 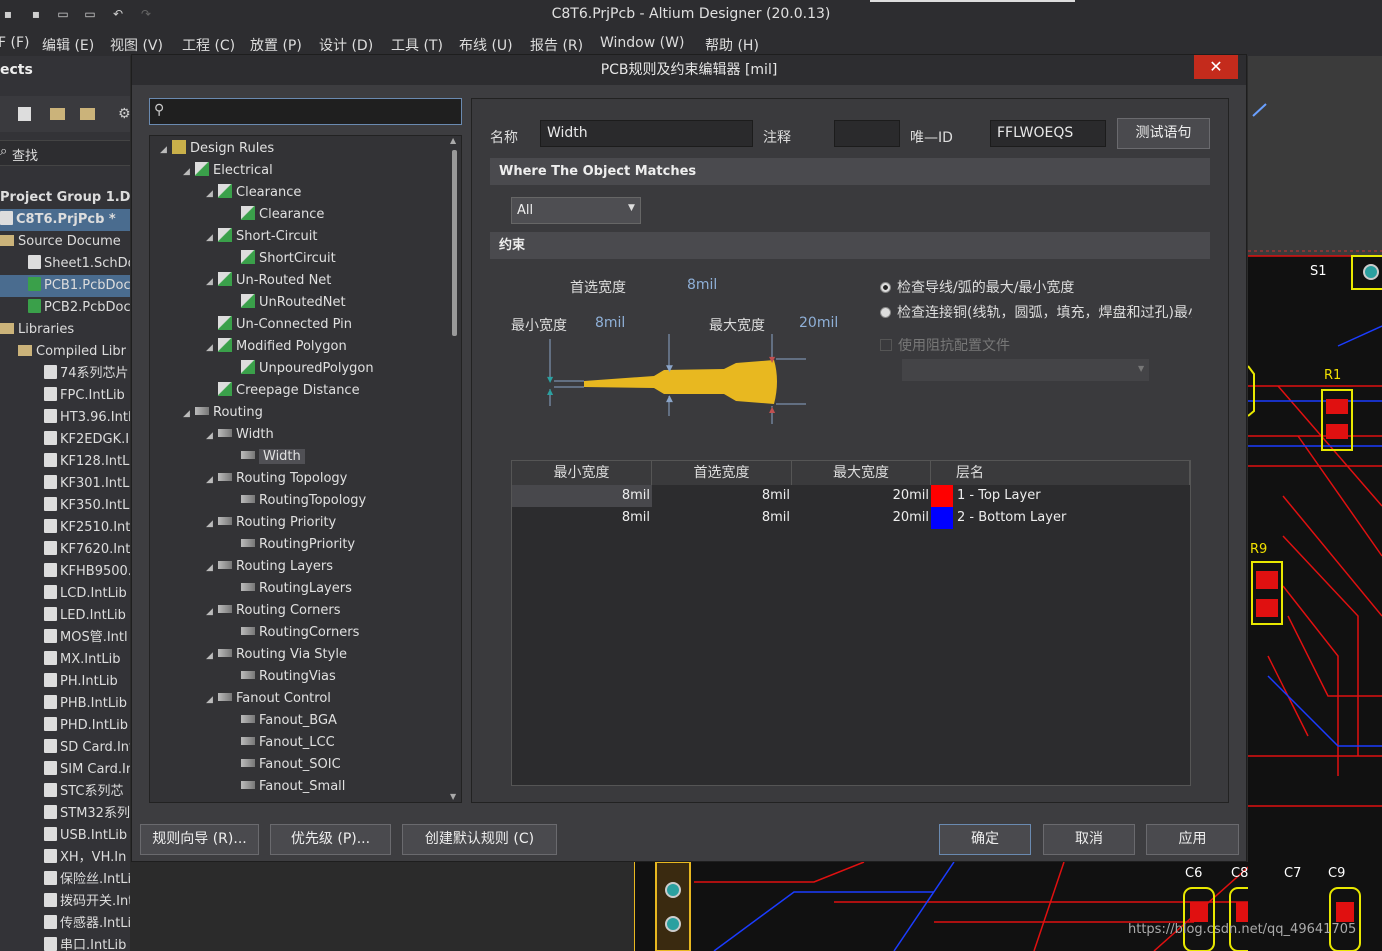 I want to click on folder-icon, so click(x=57, y=114).